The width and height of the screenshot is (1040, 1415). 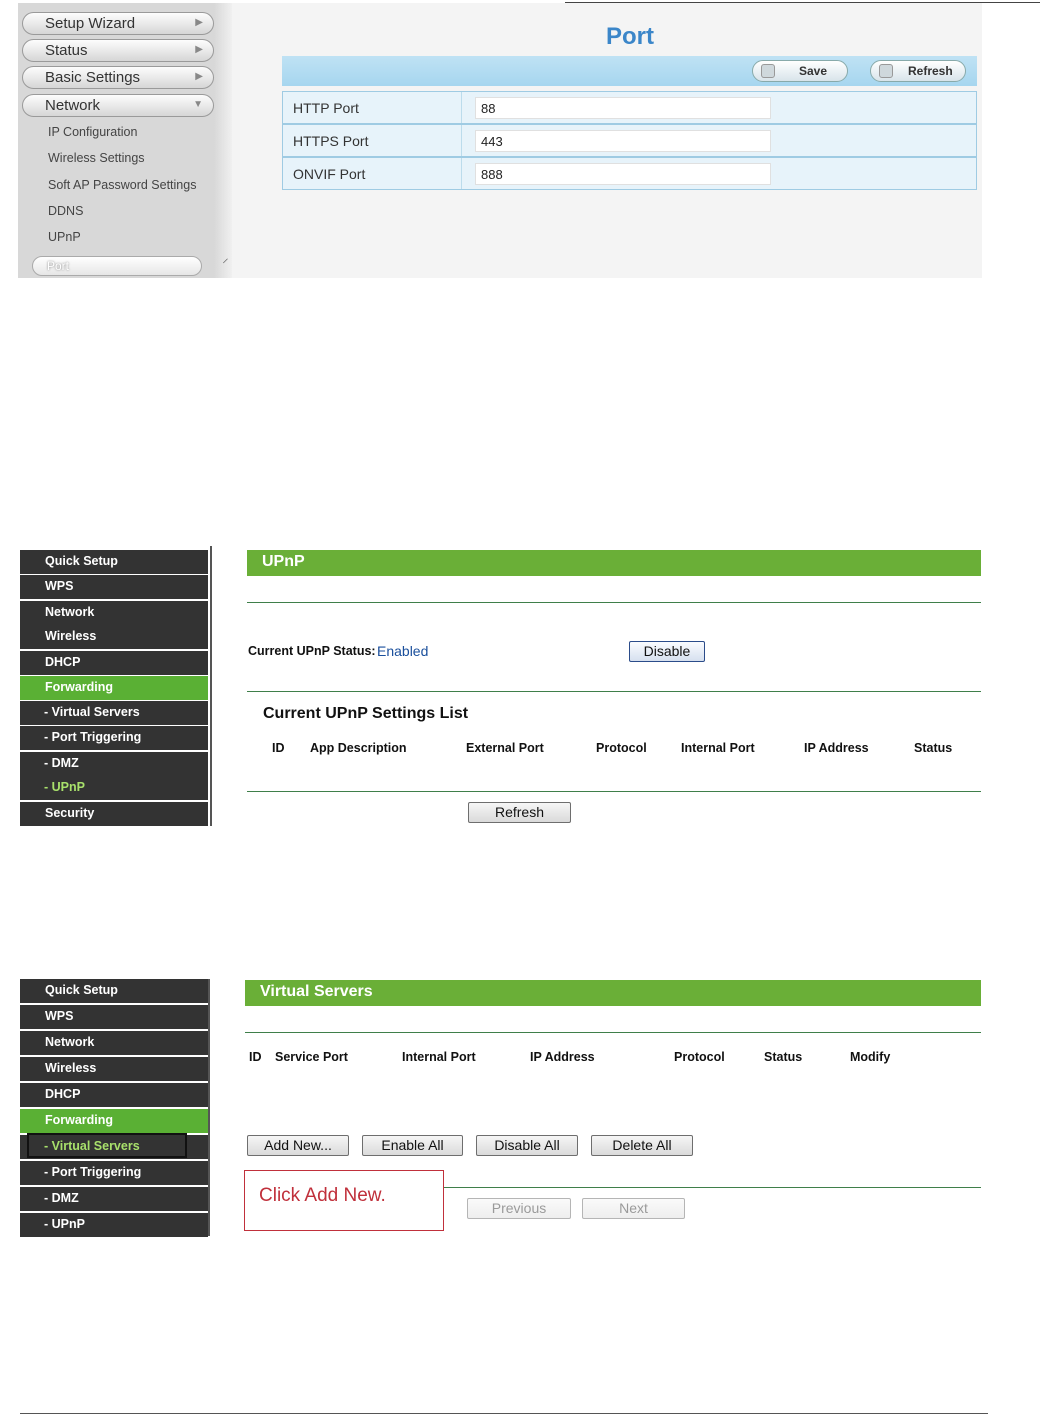 I want to click on https-port-label: HTTPS Port, so click(x=331, y=141).